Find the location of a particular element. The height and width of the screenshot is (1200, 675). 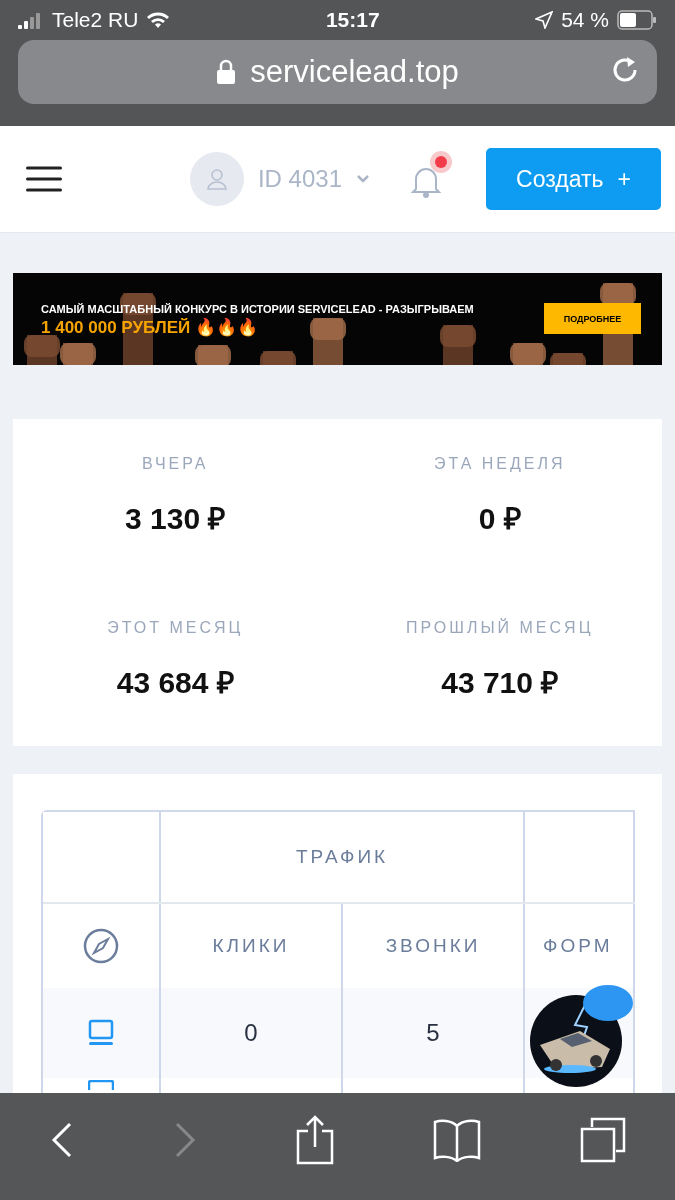

stat-label: ЭТОТ МЕСЯЦ is located at coordinates (175, 628).